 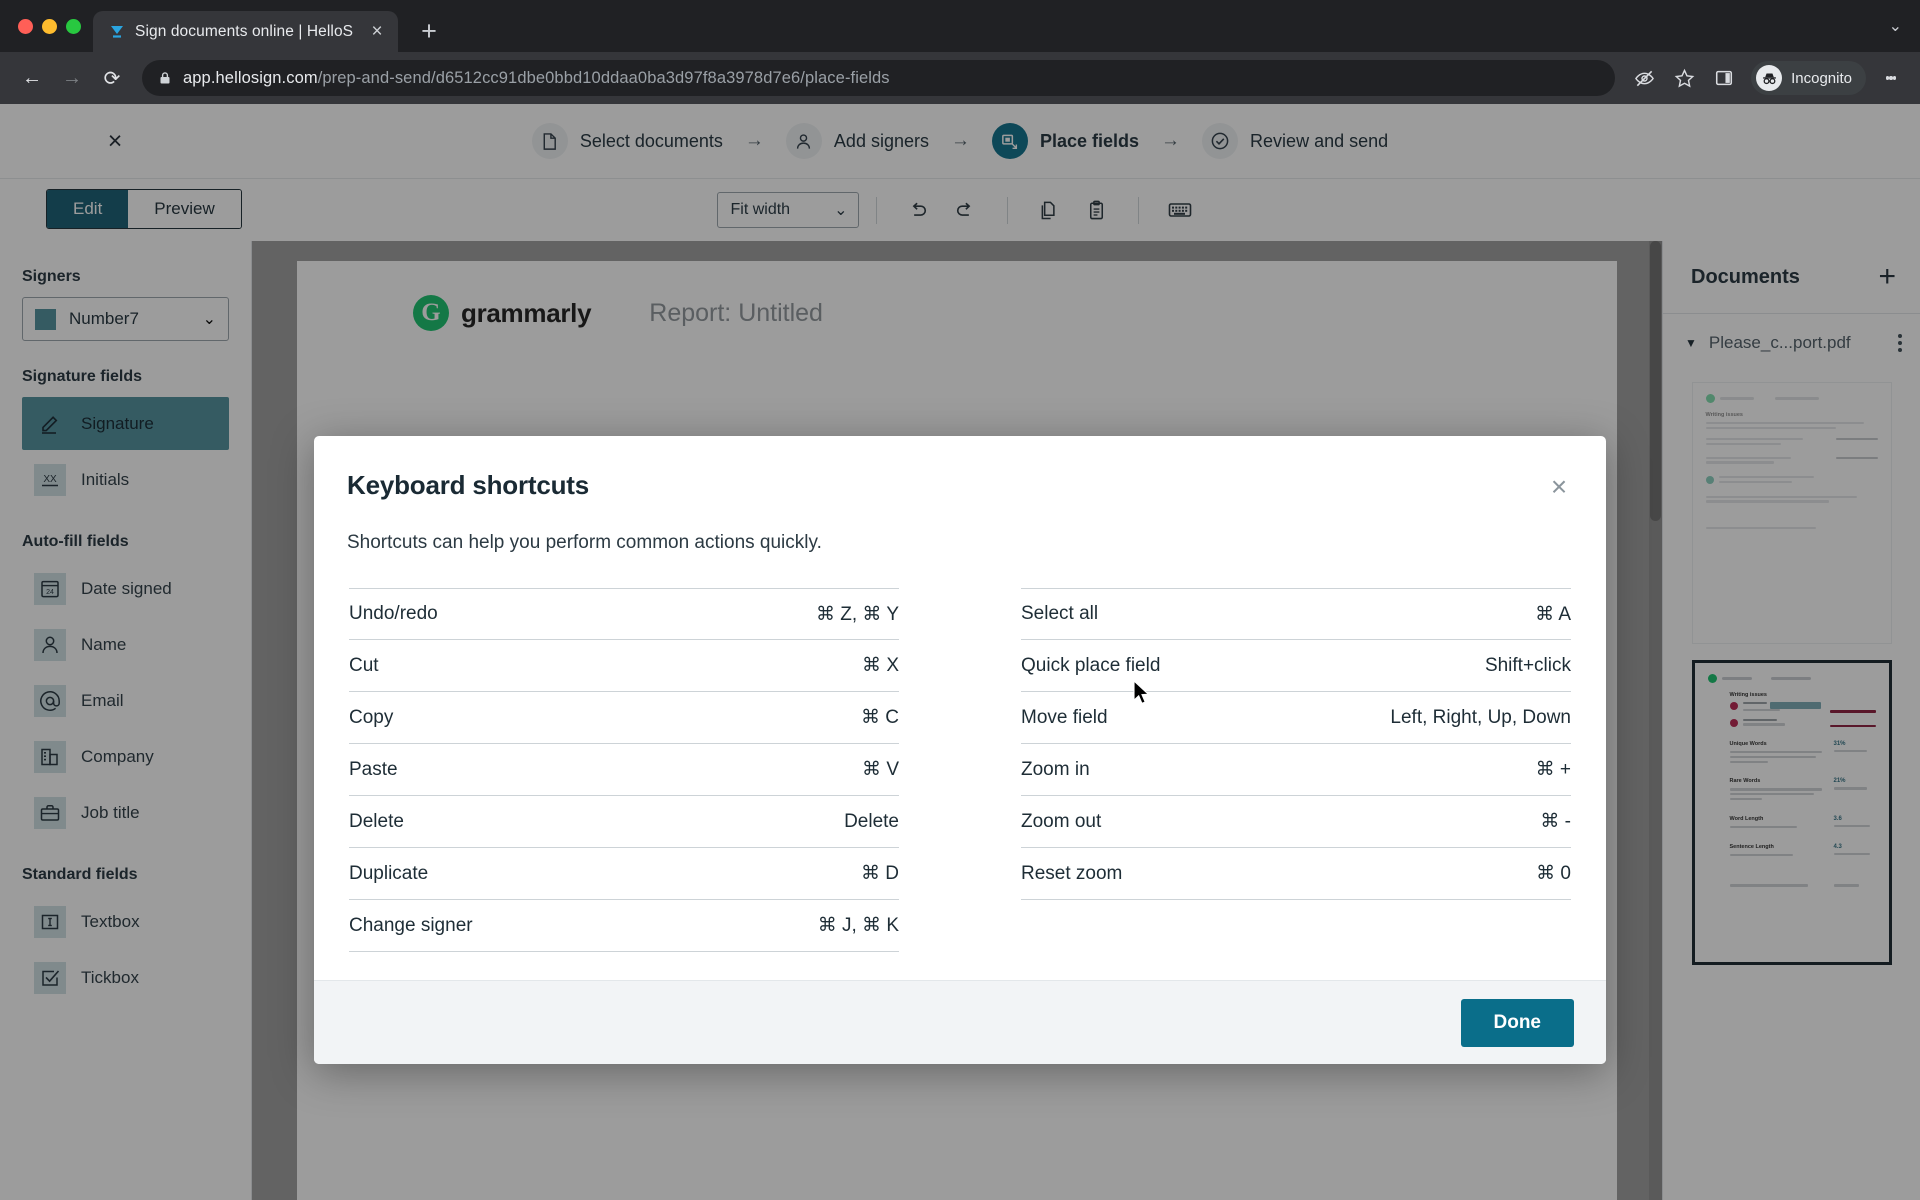 I want to click on shortcut-row: Zoom out ⌘ -, so click(x=1296, y=822).